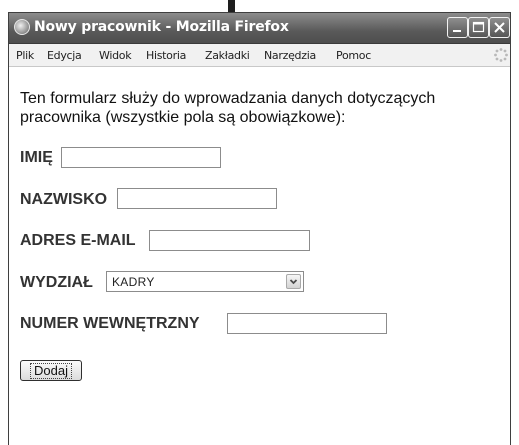  What do you see at coordinates (197, 198) in the screenshot?
I see `last-name-input` at bounding box center [197, 198].